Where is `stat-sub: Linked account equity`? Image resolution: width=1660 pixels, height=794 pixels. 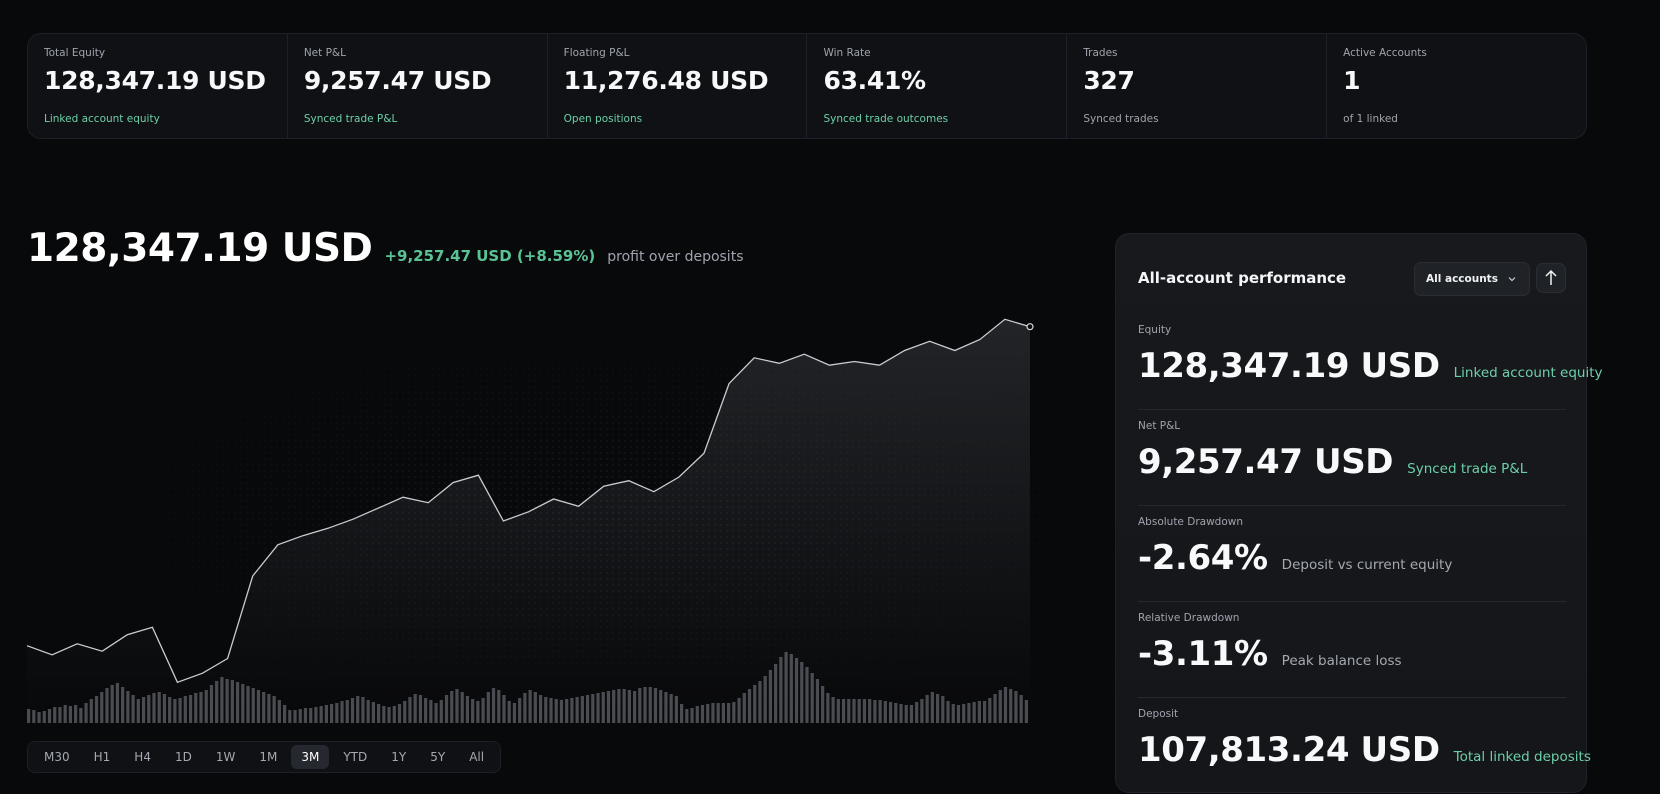
stat-sub: Linked account equity is located at coordinates (102, 119).